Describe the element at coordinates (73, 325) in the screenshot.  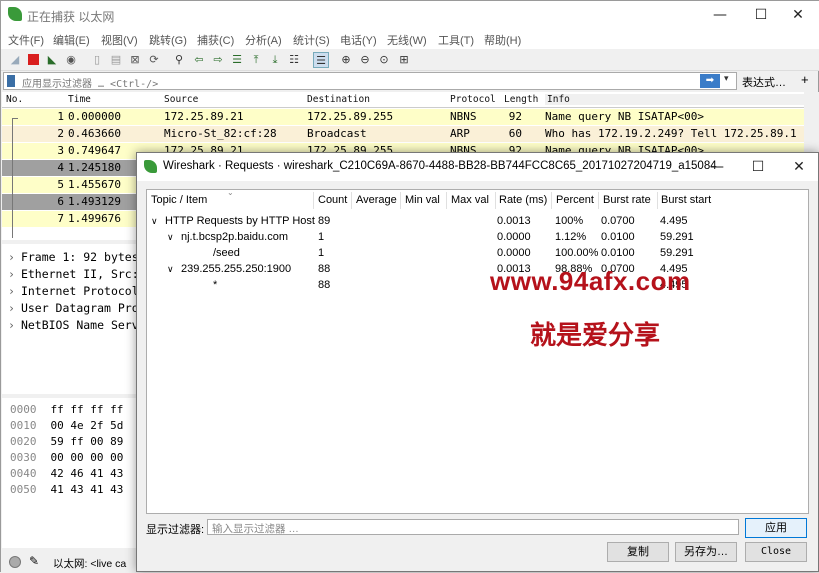
I see `detail-row: › NetBIOS Name Serv` at that location.